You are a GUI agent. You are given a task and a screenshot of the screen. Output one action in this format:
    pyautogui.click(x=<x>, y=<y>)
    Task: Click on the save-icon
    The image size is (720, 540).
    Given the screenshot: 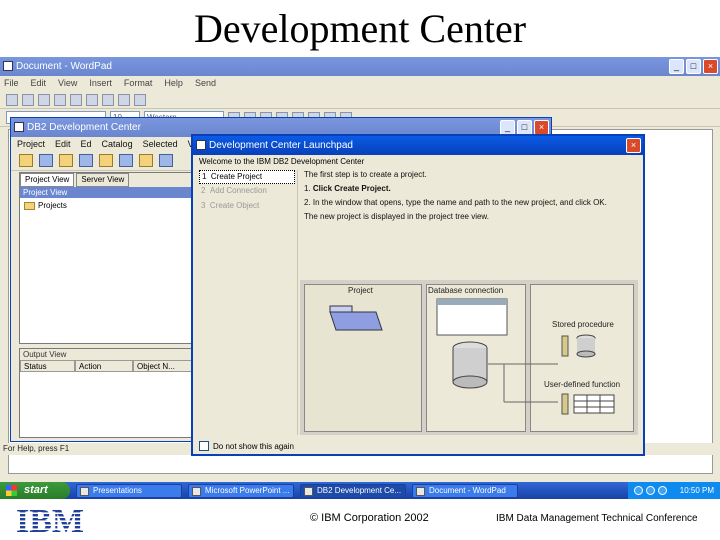 What is the action you would take?
    pyautogui.click(x=44, y=99)
    